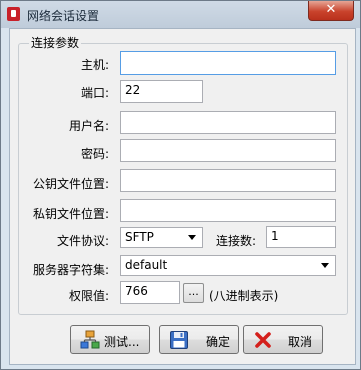 This screenshot has width=361, height=370. Describe the element at coordinates (228, 210) in the screenshot. I see `private-key-input` at that location.